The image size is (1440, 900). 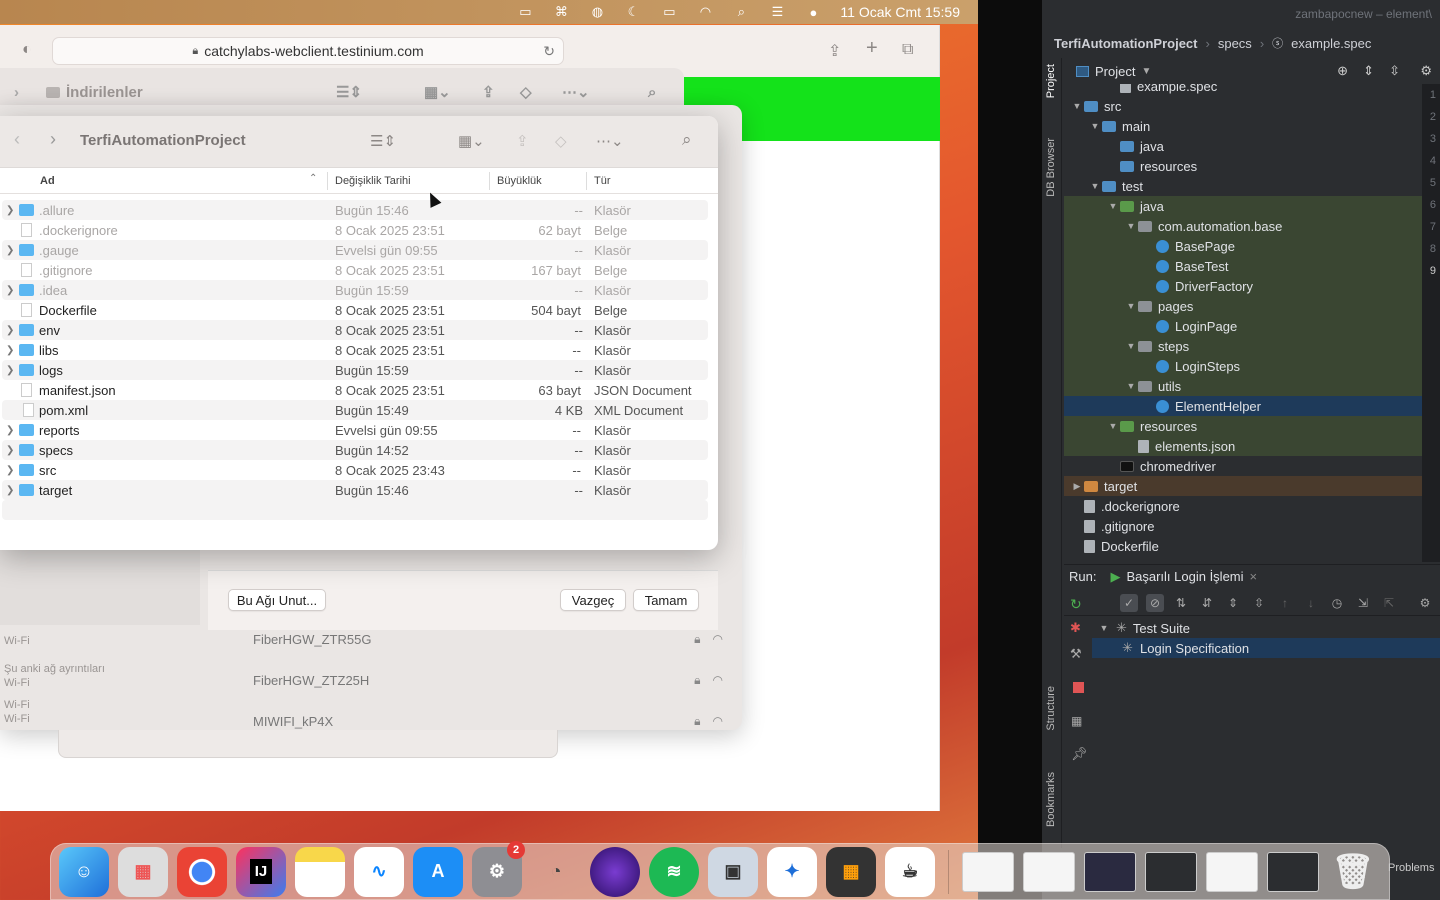 What do you see at coordinates (872, 48) in the screenshot?
I see `new-tab-icon: +` at bounding box center [872, 48].